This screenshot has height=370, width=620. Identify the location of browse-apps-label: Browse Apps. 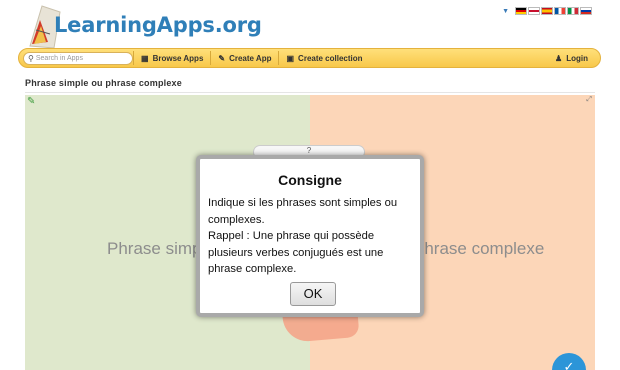
(178, 58).